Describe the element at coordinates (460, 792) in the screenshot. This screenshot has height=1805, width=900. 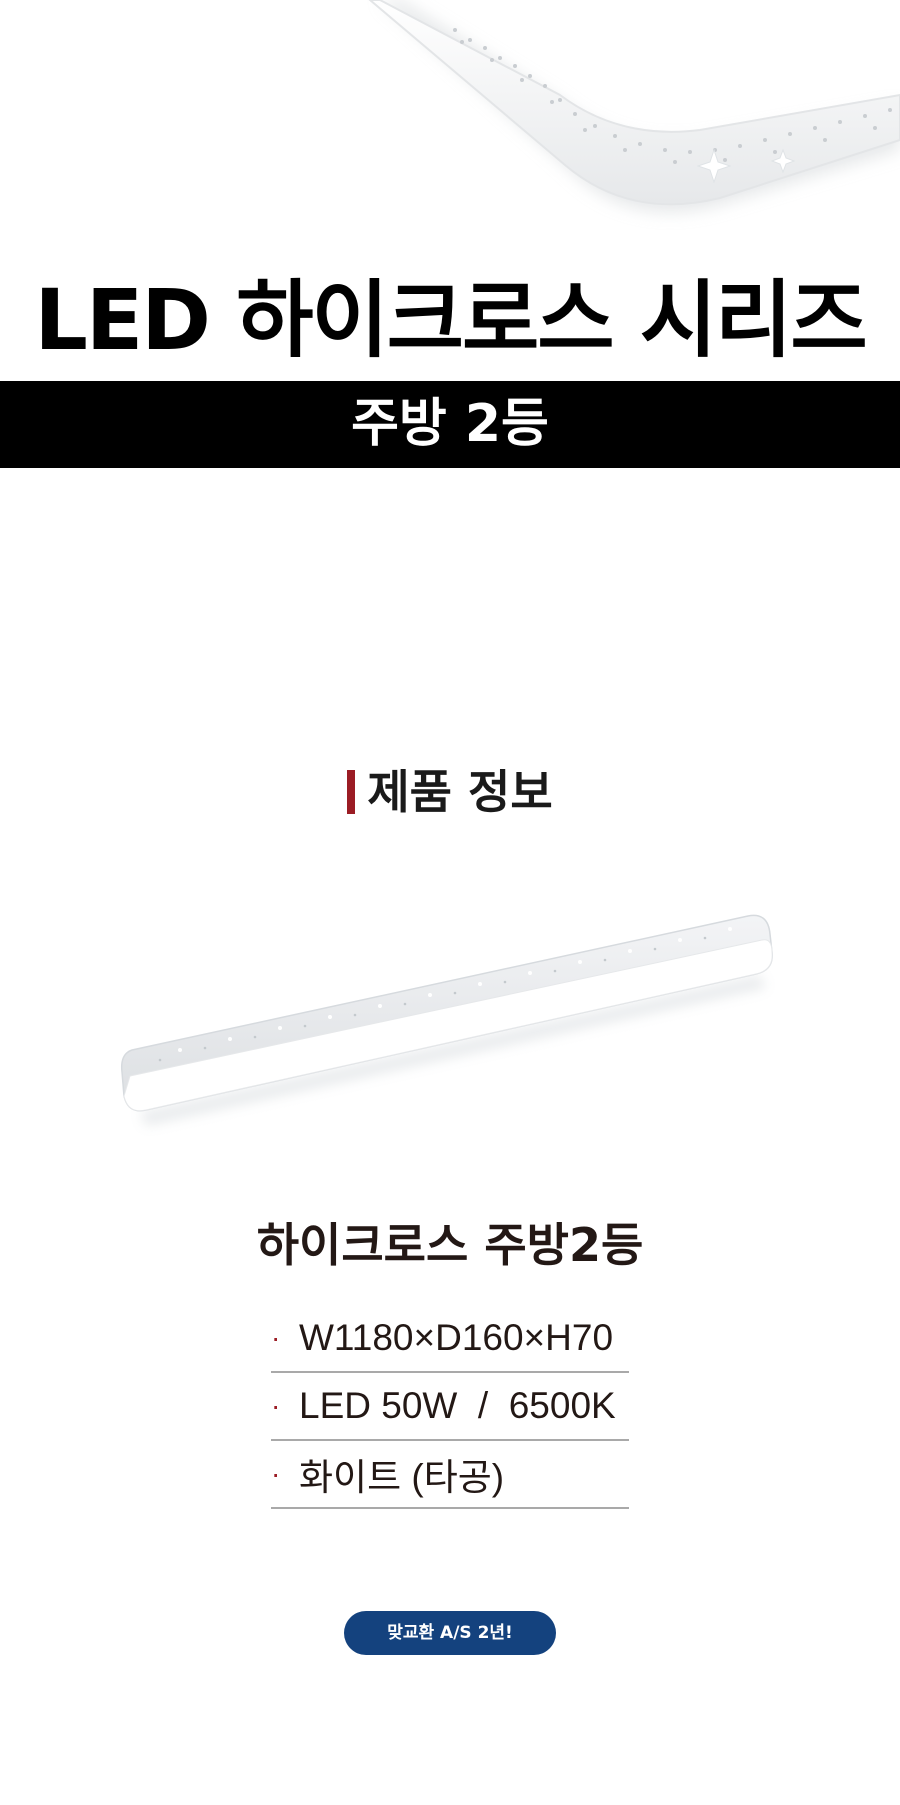
I see `section-heading-text: 제품 정보` at that location.